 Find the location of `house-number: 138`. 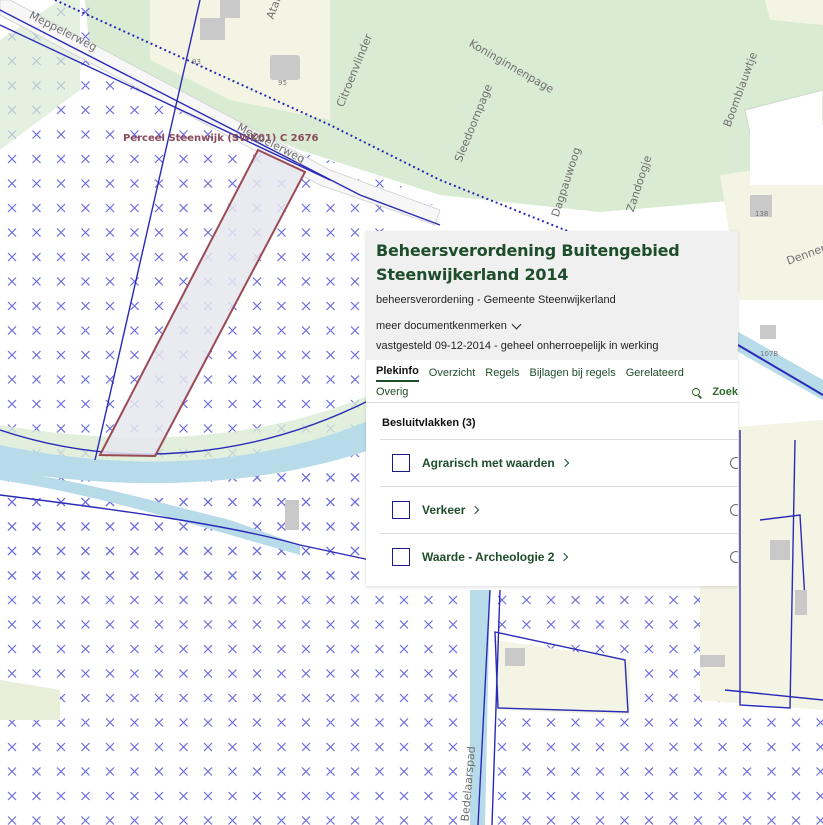

house-number: 138 is located at coordinates (762, 214).